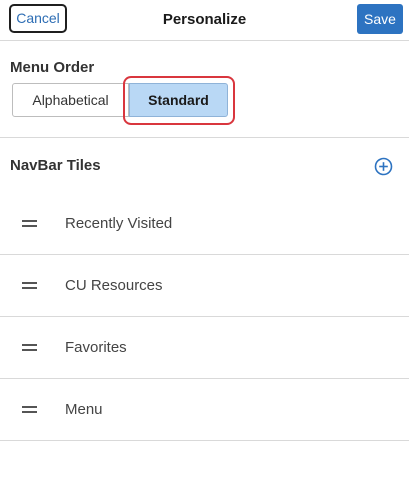 The height and width of the screenshot is (497, 409). What do you see at coordinates (70, 100) in the screenshot?
I see `alphabetical-option-button: Alphabetical` at bounding box center [70, 100].